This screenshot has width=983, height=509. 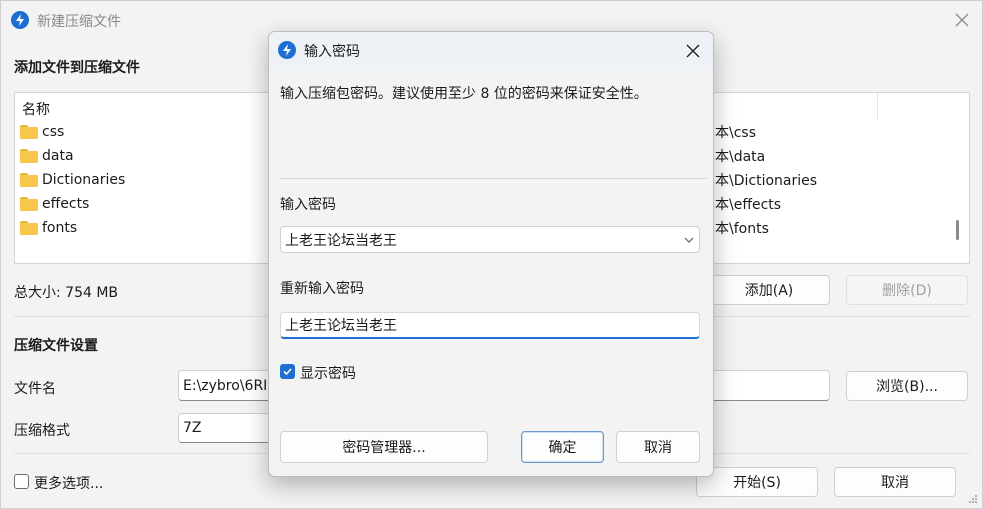 I want to click on format-label: 压缩格式, so click(x=42, y=431).